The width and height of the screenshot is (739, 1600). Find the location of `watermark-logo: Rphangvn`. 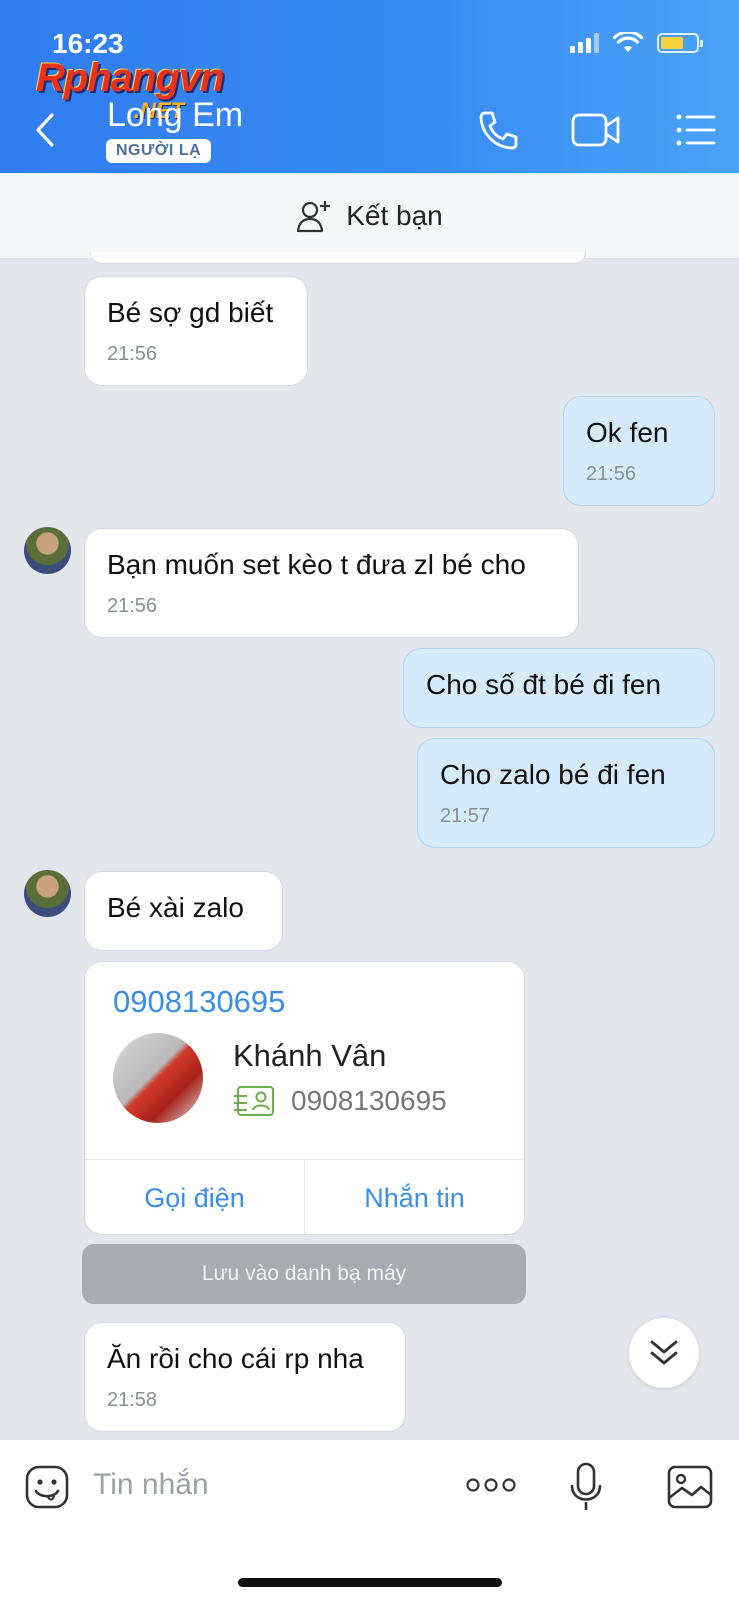

watermark-logo: Rphangvn is located at coordinates (130, 78).